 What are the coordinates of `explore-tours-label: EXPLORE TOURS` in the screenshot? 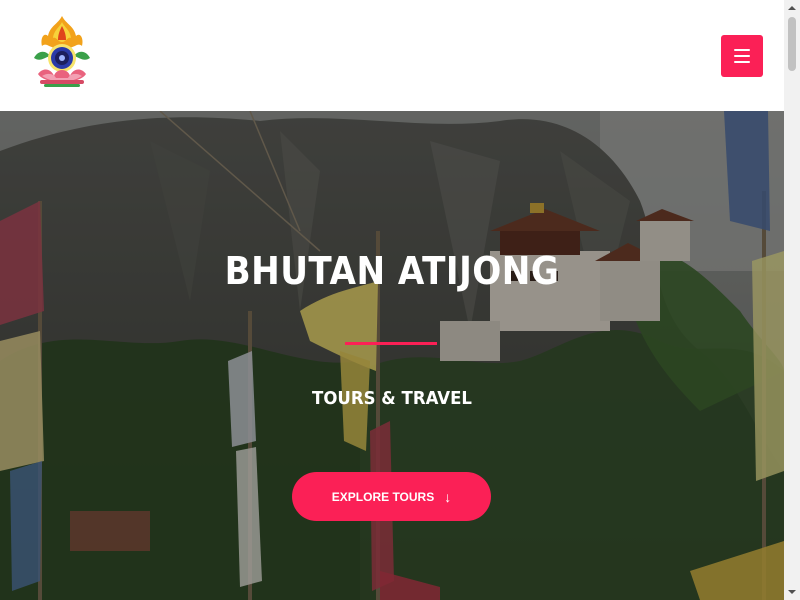 It's located at (383, 496).